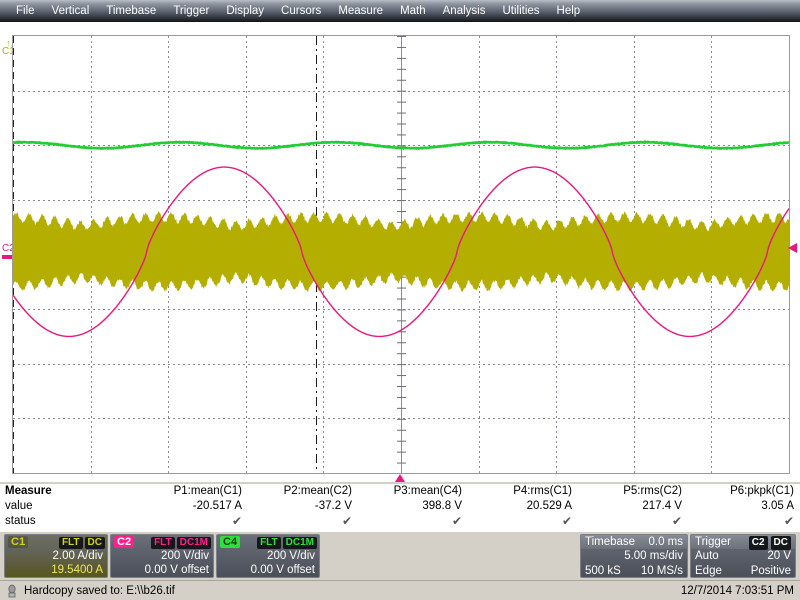  I want to click on c2-flags: FLT DC1M, so click(180, 542).